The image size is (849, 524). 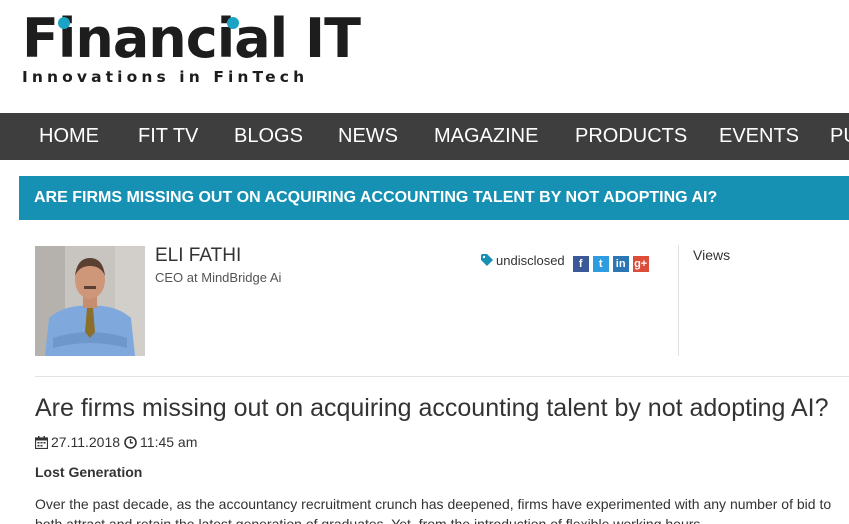 What do you see at coordinates (268, 136) in the screenshot?
I see `nav-item-blogs: BLOGS` at bounding box center [268, 136].